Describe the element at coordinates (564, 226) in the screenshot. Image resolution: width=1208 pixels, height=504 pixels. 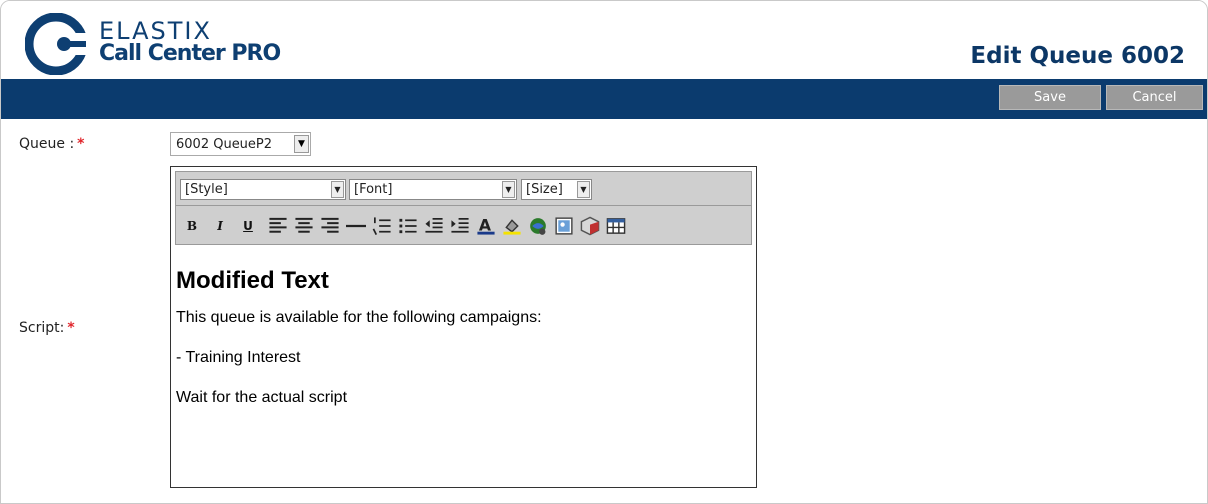
I see `insert-image-icon` at that location.